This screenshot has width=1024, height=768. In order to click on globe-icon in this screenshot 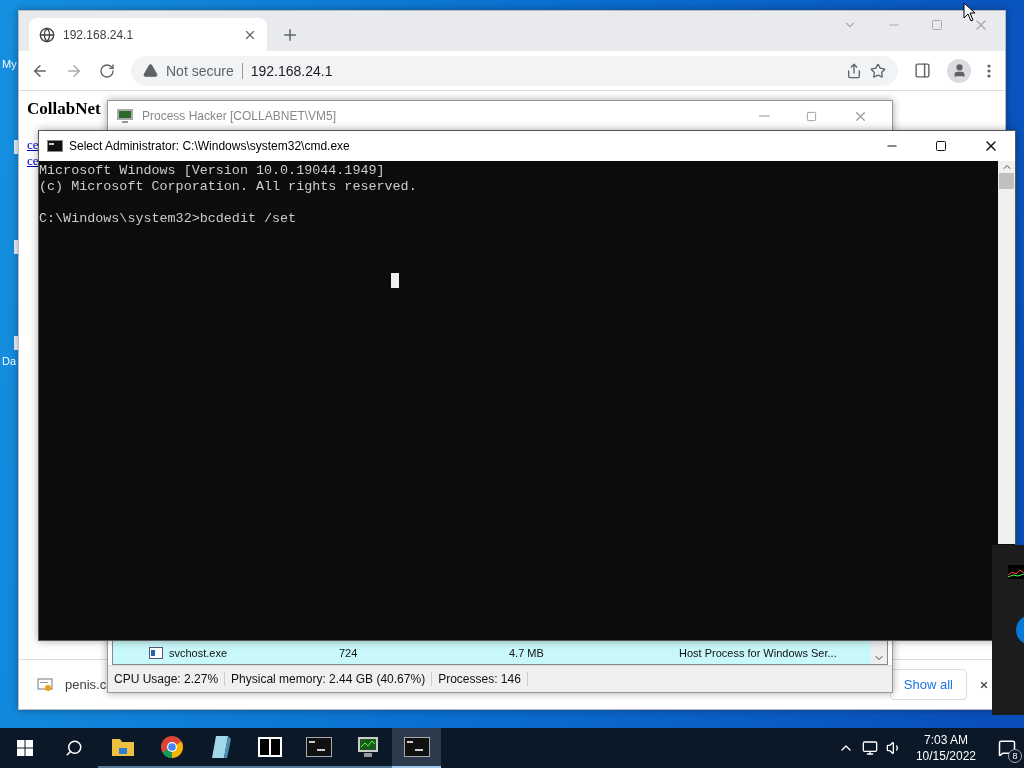, I will do `click(47, 34)`.